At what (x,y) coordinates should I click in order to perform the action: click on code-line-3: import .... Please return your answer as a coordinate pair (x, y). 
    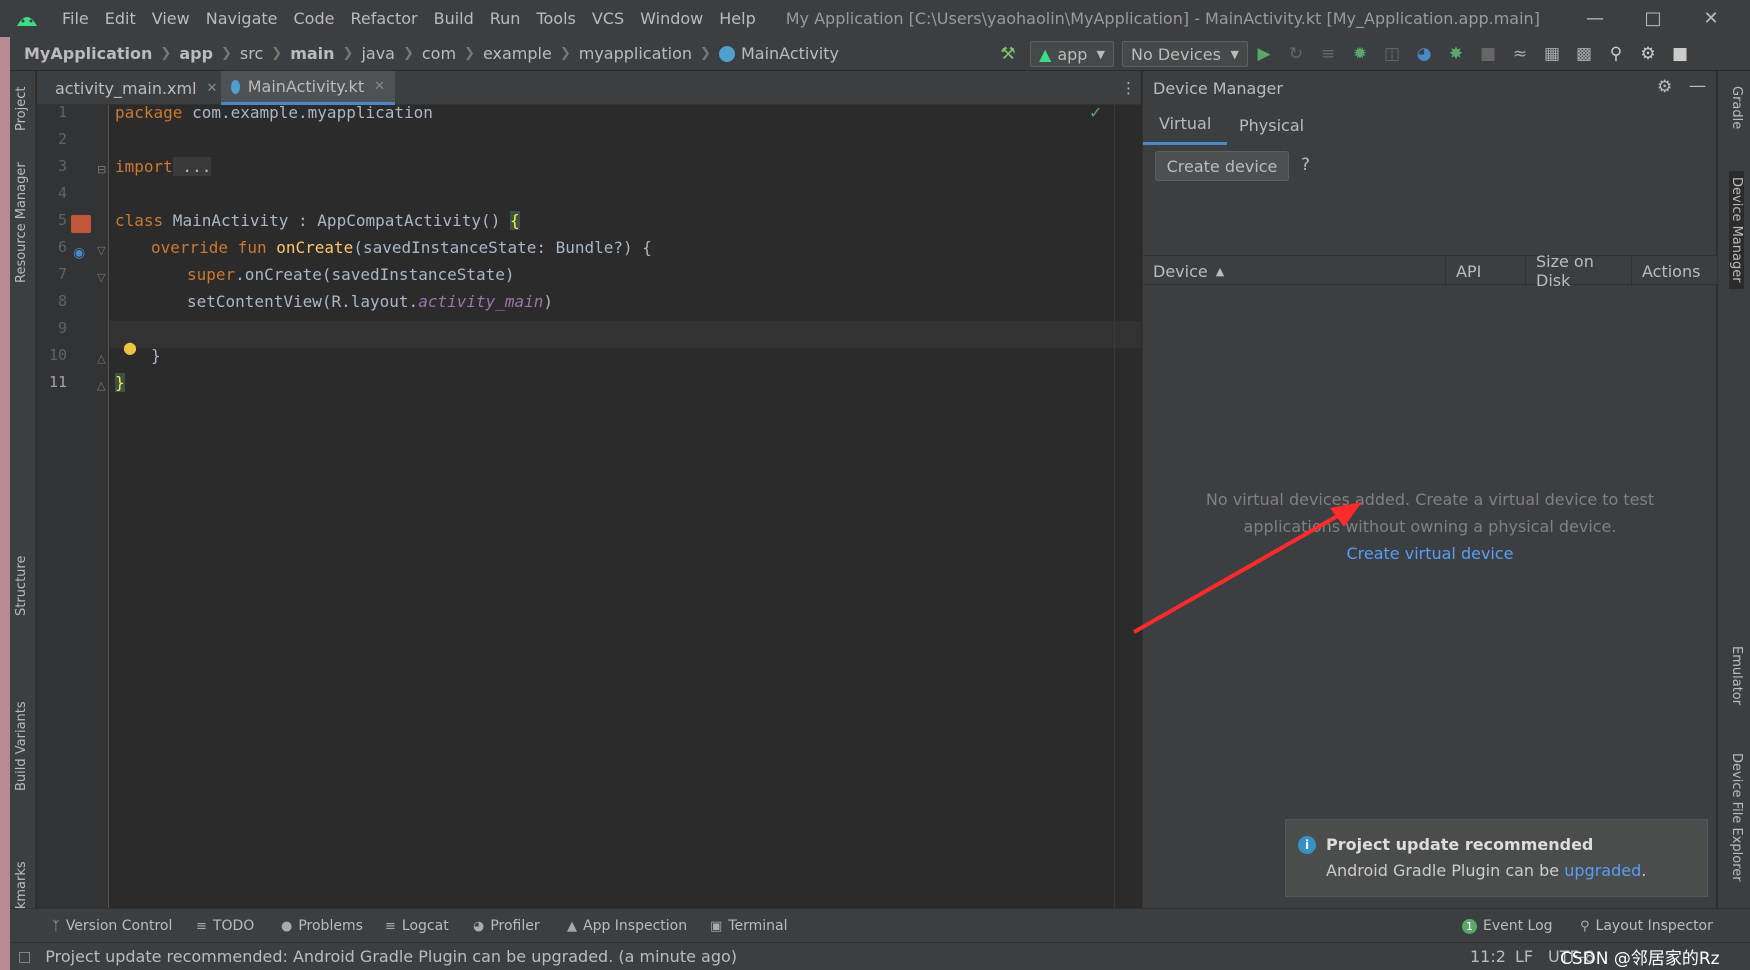
    Looking at the image, I should click on (163, 166).